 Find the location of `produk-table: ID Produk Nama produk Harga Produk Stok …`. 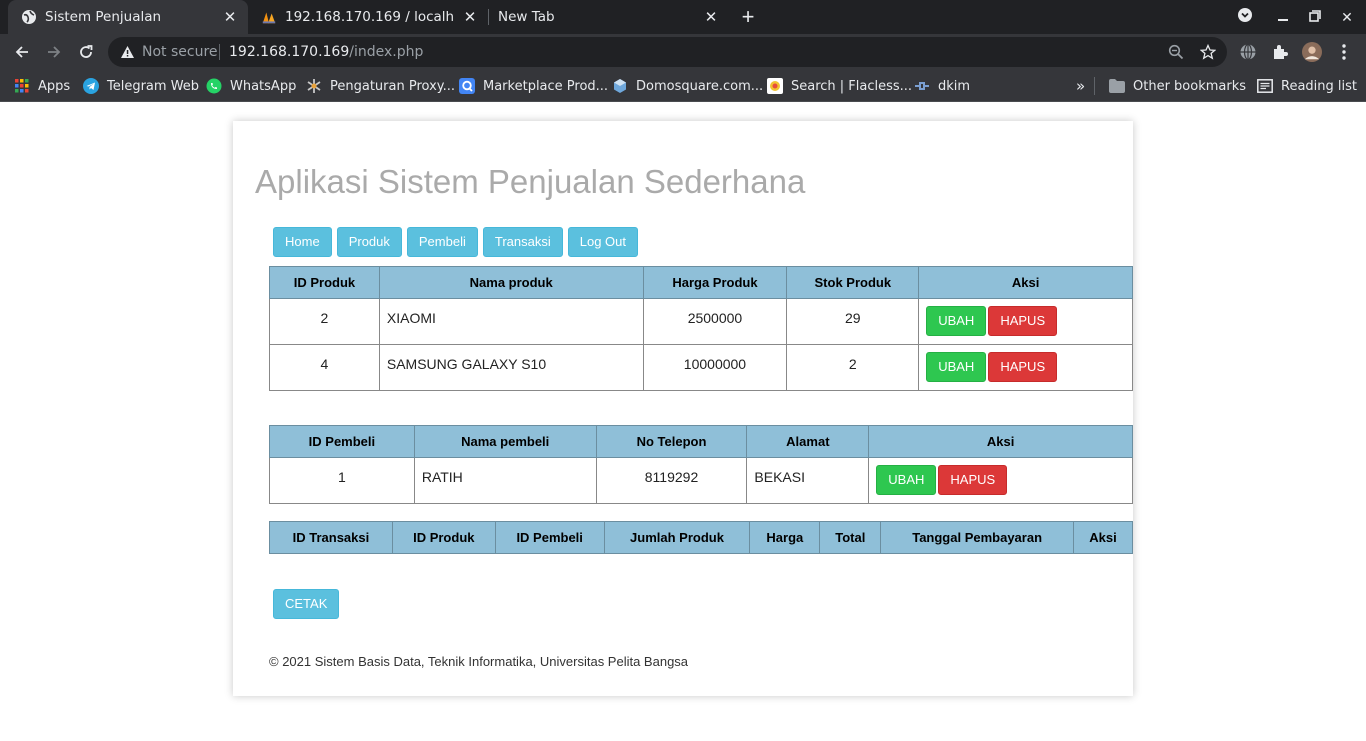

produk-table: ID Produk Nama produk Harga Produk Stok … is located at coordinates (701, 328).